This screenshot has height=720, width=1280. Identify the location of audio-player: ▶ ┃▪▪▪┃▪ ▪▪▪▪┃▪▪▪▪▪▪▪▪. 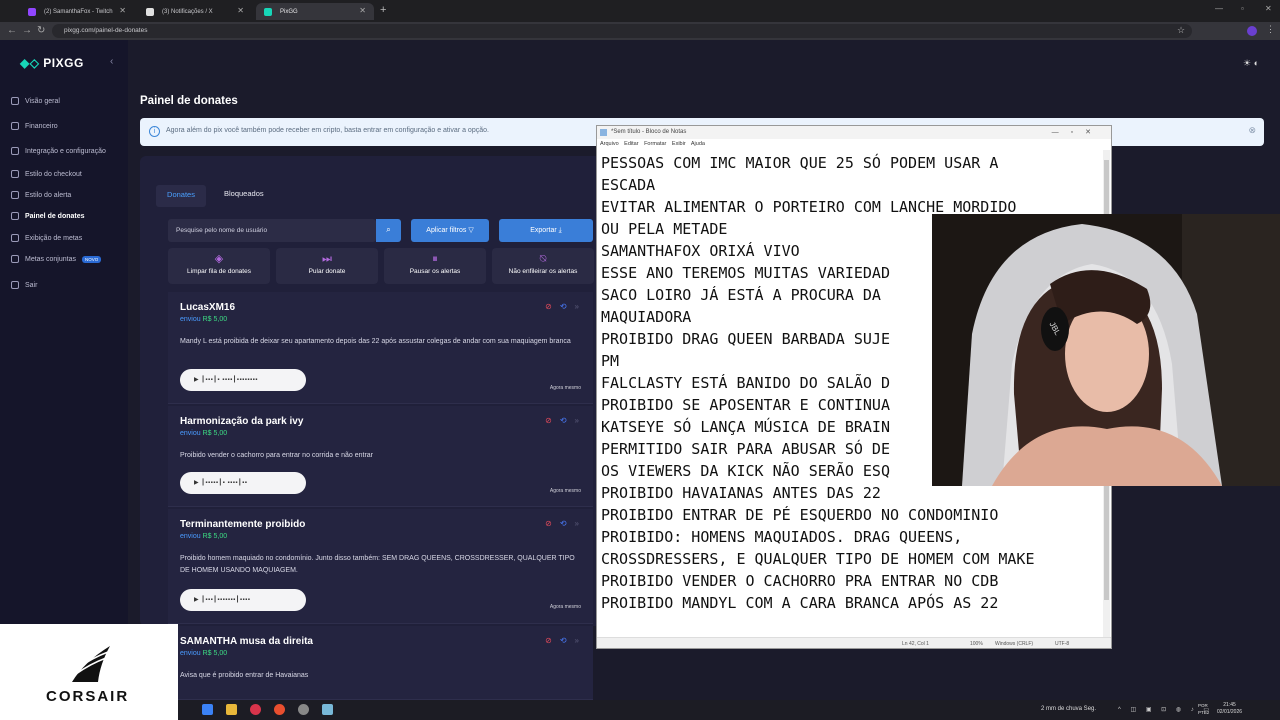
(243, 380).